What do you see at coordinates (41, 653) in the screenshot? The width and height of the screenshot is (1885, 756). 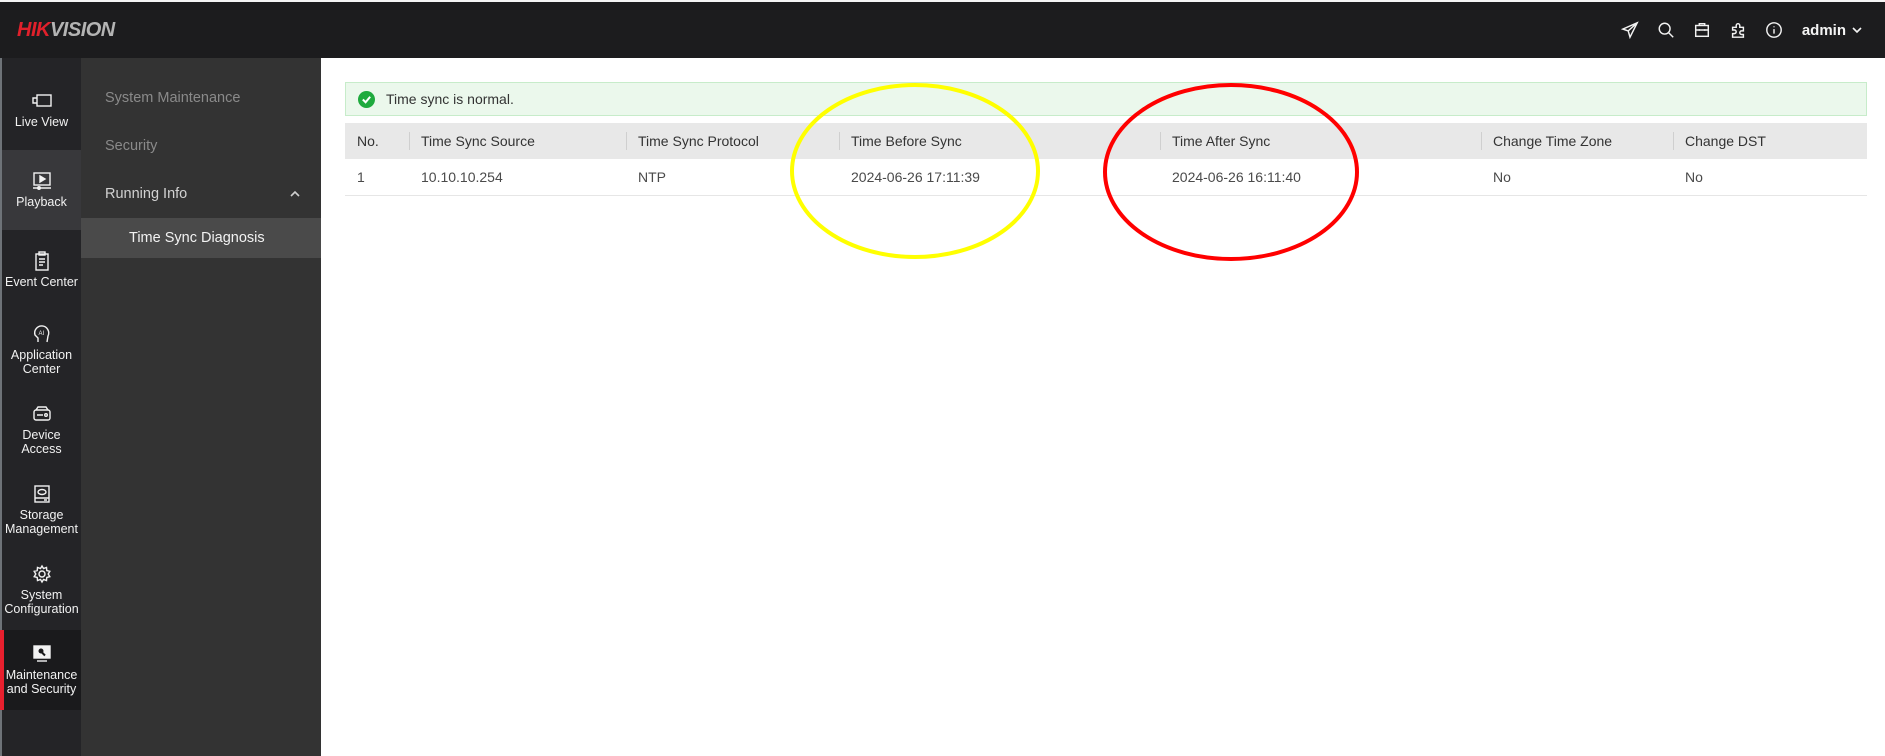 I see `maintenance-icon` at bounding box center [41, 653].